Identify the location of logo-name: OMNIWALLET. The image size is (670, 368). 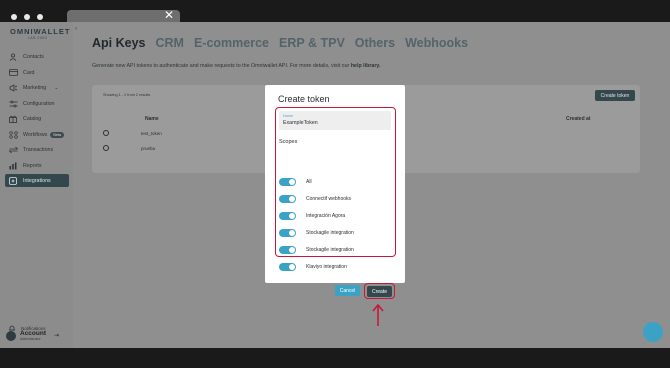
(40, 31).